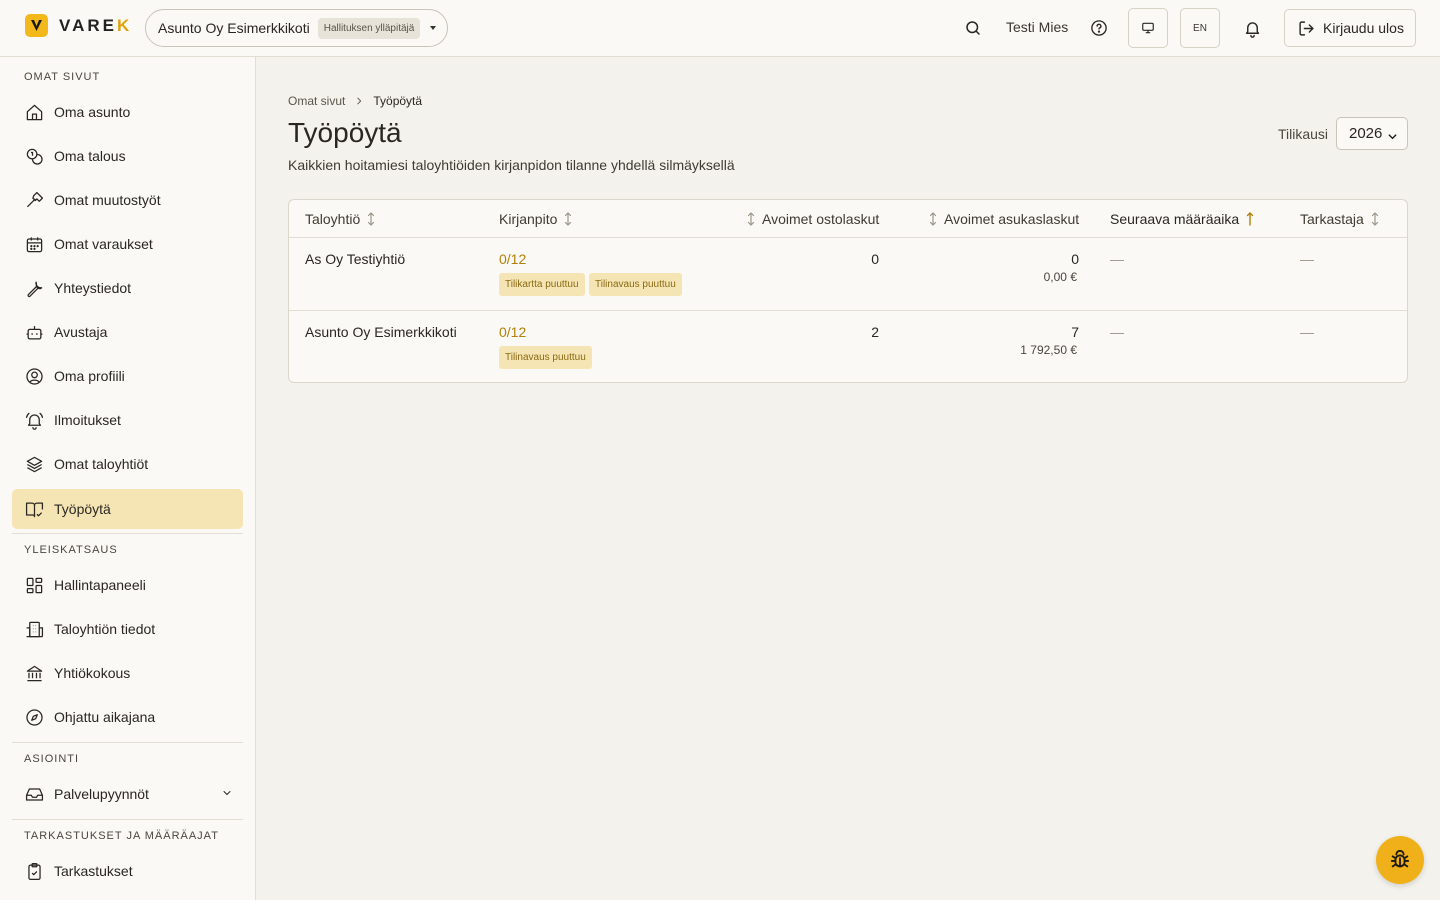  I want to click on cell-deadline: —, so click(1117, 259).